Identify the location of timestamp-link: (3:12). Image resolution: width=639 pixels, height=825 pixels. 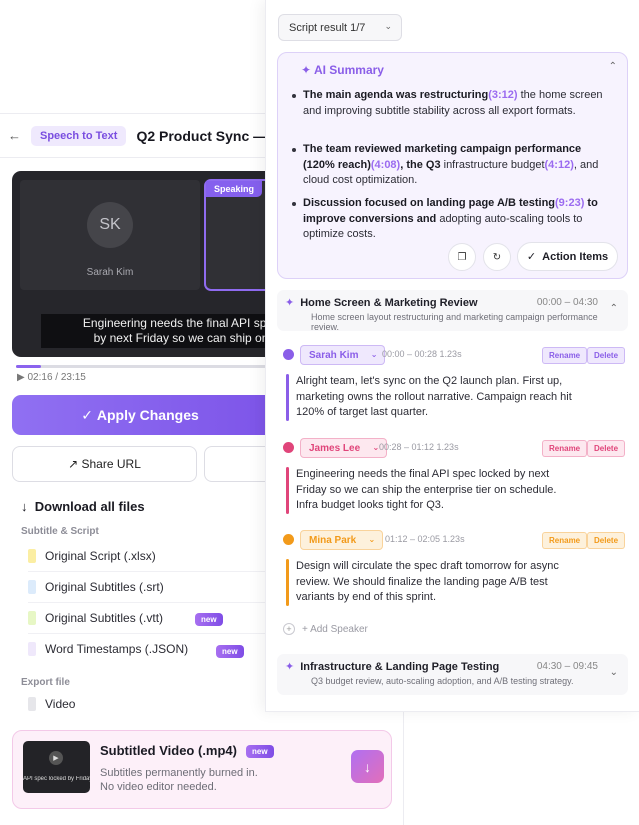
(502, 95).